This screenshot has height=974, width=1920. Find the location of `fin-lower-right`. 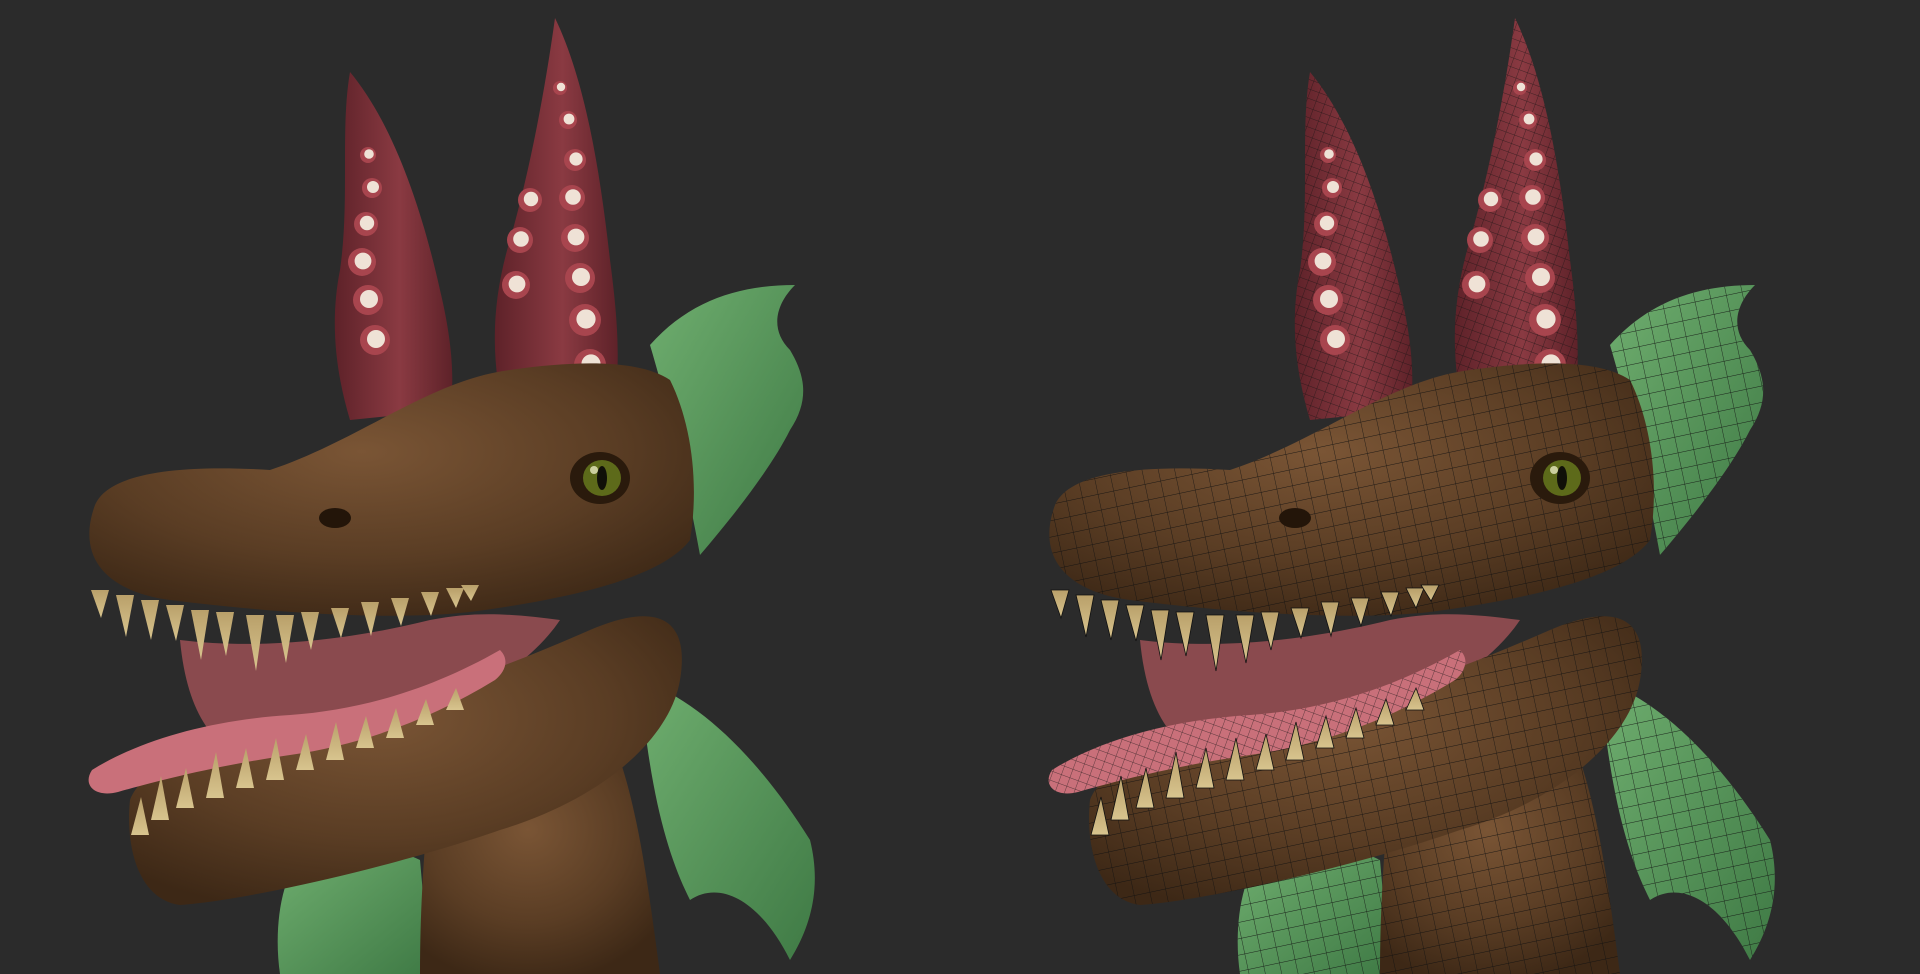

fin-lower-right is located at coordinates (727, 820).